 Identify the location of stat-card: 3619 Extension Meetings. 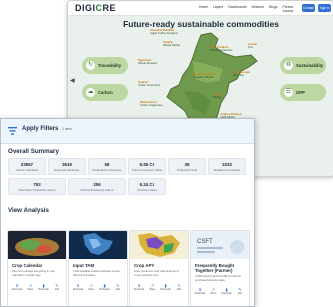
(67, 166).